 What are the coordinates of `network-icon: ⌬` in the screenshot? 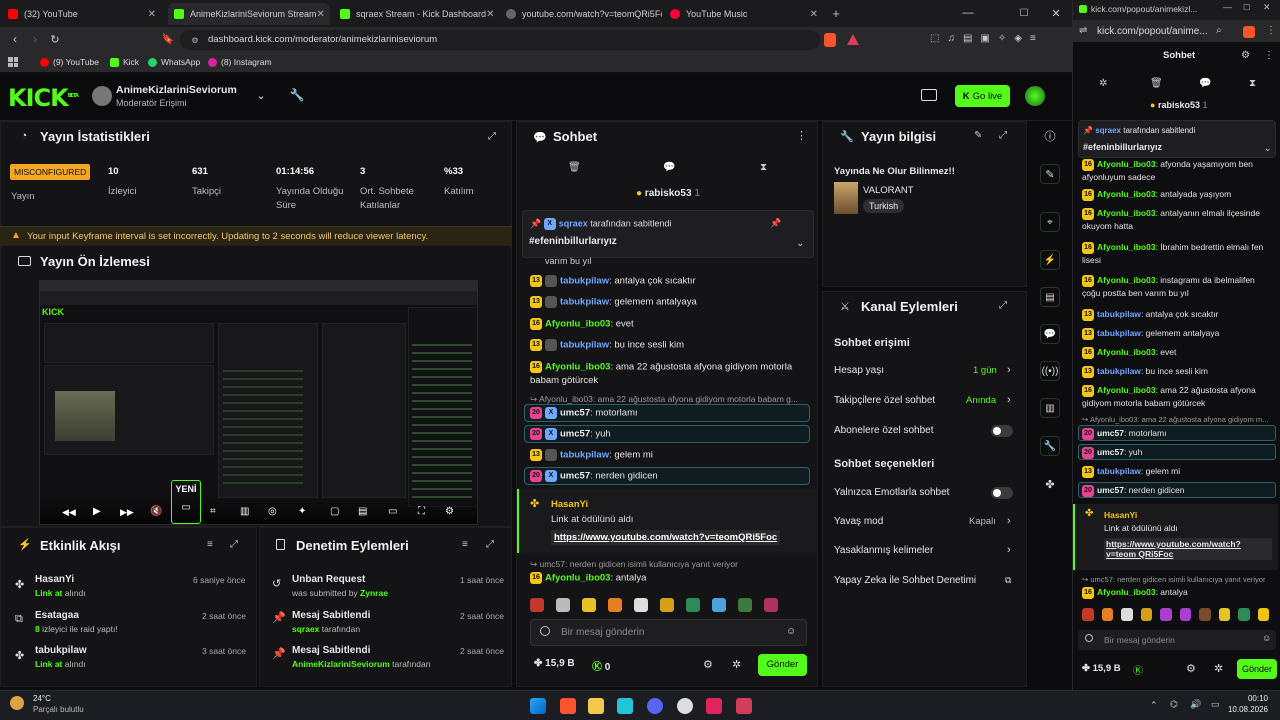 It's located at (1174, 704).